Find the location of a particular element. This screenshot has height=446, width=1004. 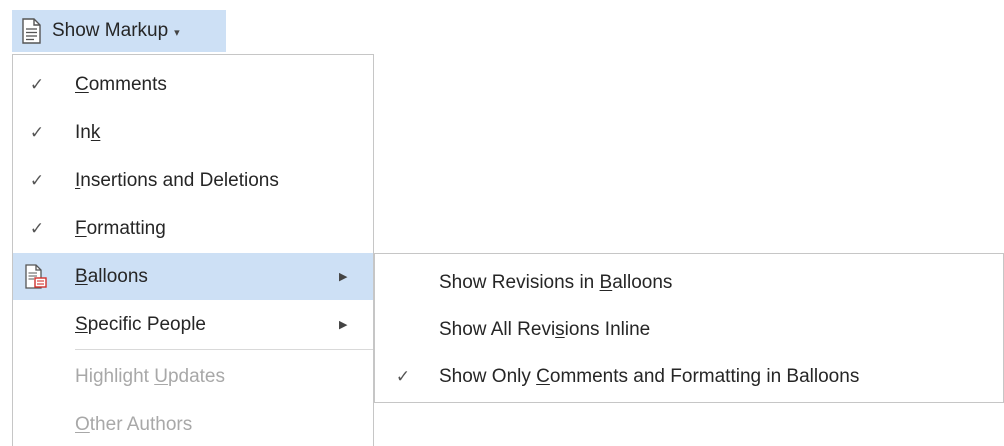

menu-item-specific-people: Specific People ▶ is located at coordinates (193, 324).